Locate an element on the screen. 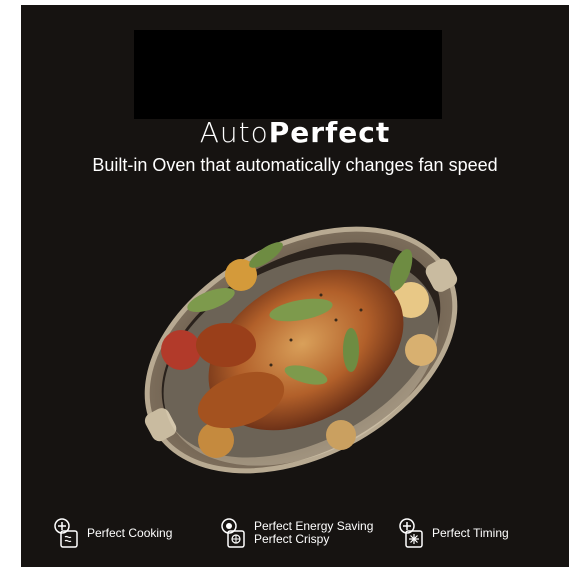  title-bold: Perfect is located at coordinates (329, 132).